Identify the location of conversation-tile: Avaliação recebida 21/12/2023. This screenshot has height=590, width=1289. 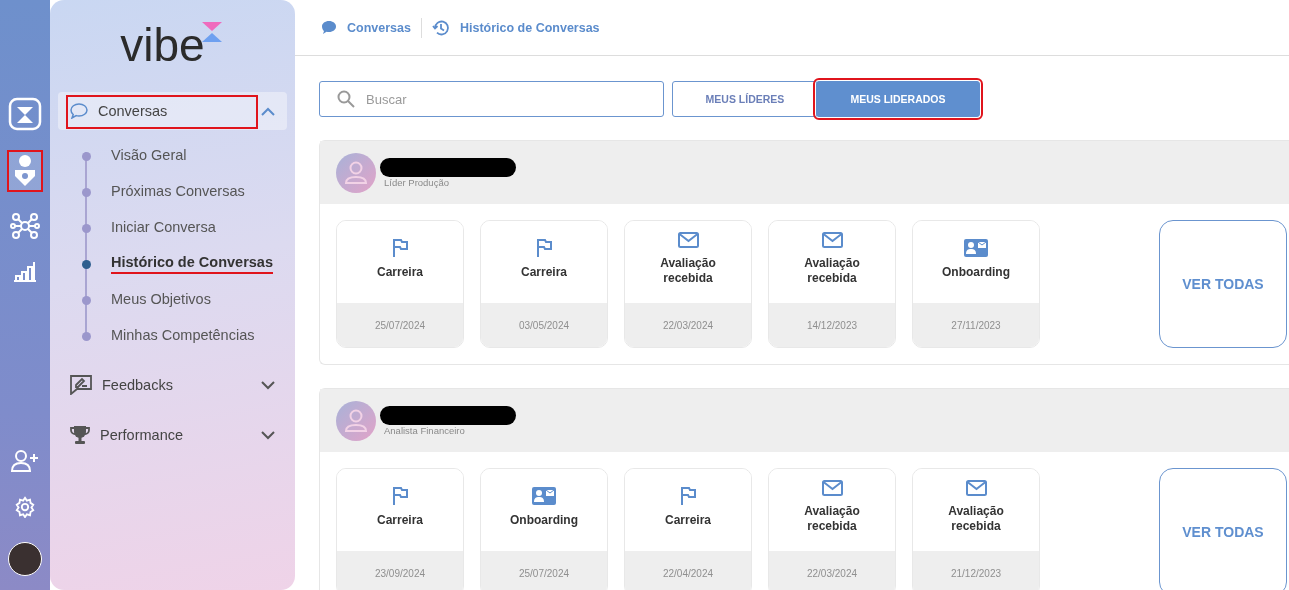
(976, 529).